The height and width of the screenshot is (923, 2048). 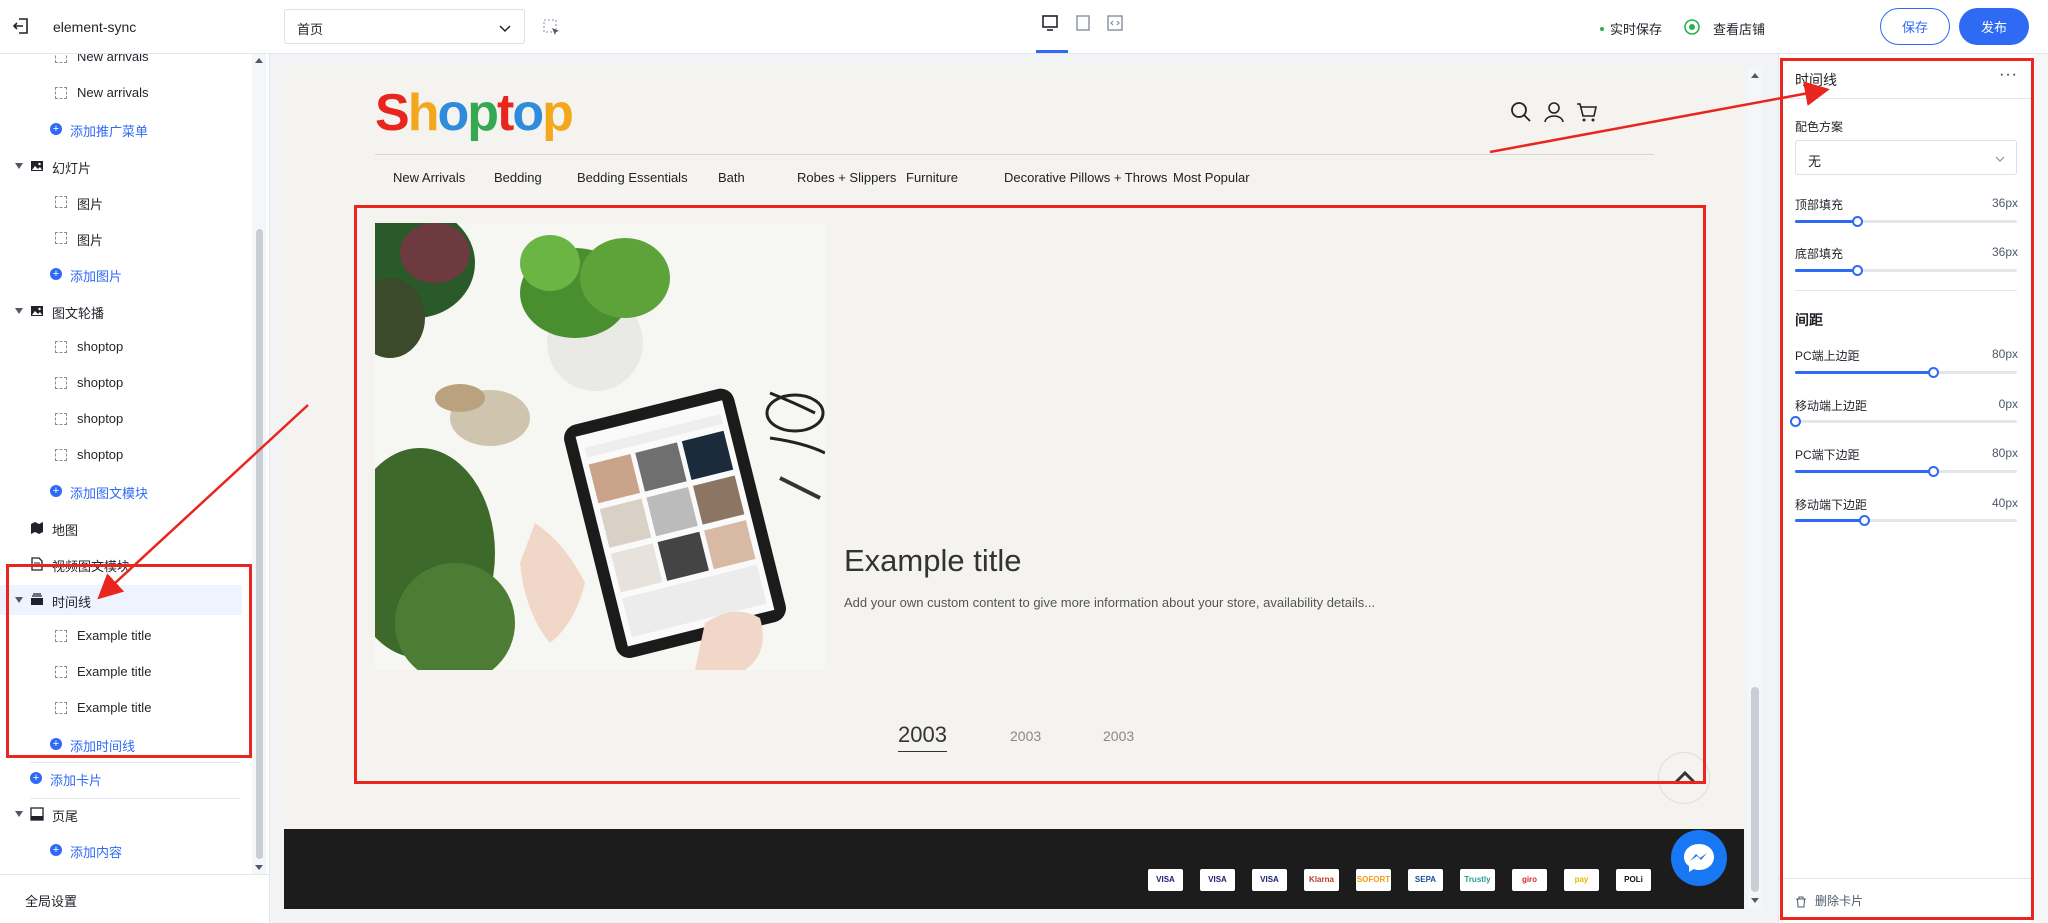 I want to click on tree-section: 地图, so click(x=121, y=528).